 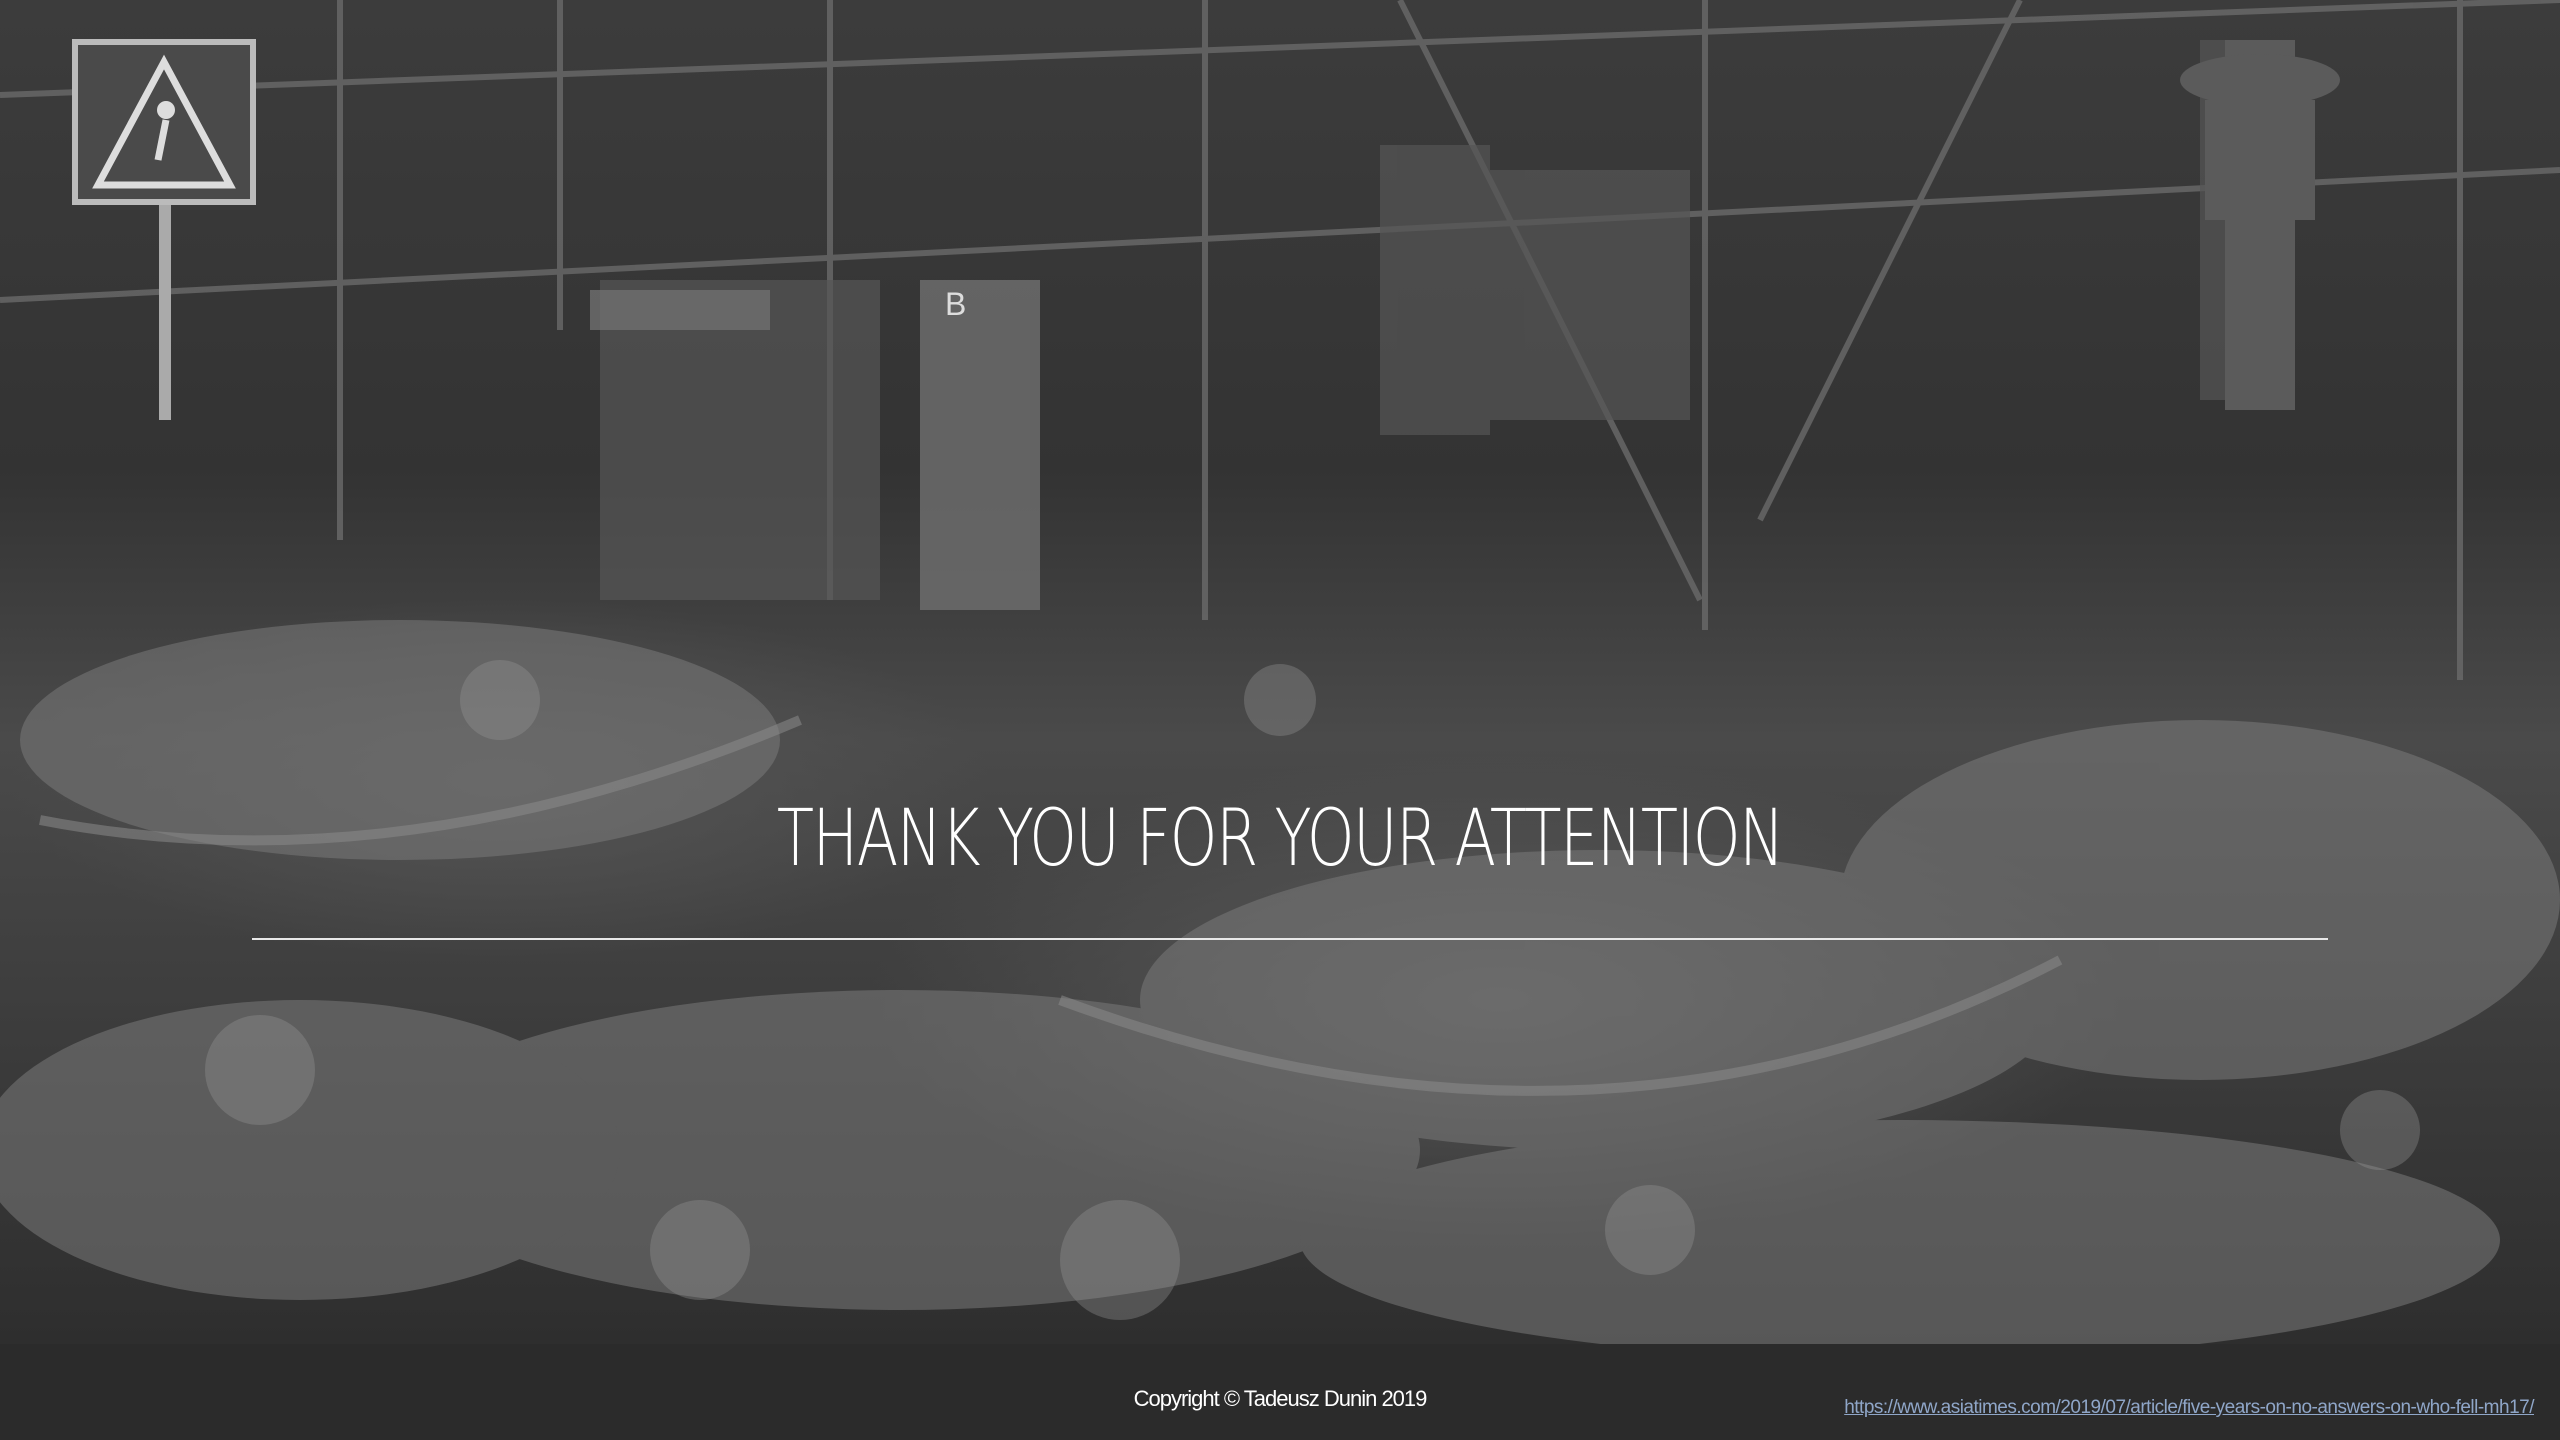 What do you see at coordinates (1280, 839) in the screenshot?
I see `slide-title: THANK YOU FOR YOUR ATTENTION` at bounding box center [1280, 839].